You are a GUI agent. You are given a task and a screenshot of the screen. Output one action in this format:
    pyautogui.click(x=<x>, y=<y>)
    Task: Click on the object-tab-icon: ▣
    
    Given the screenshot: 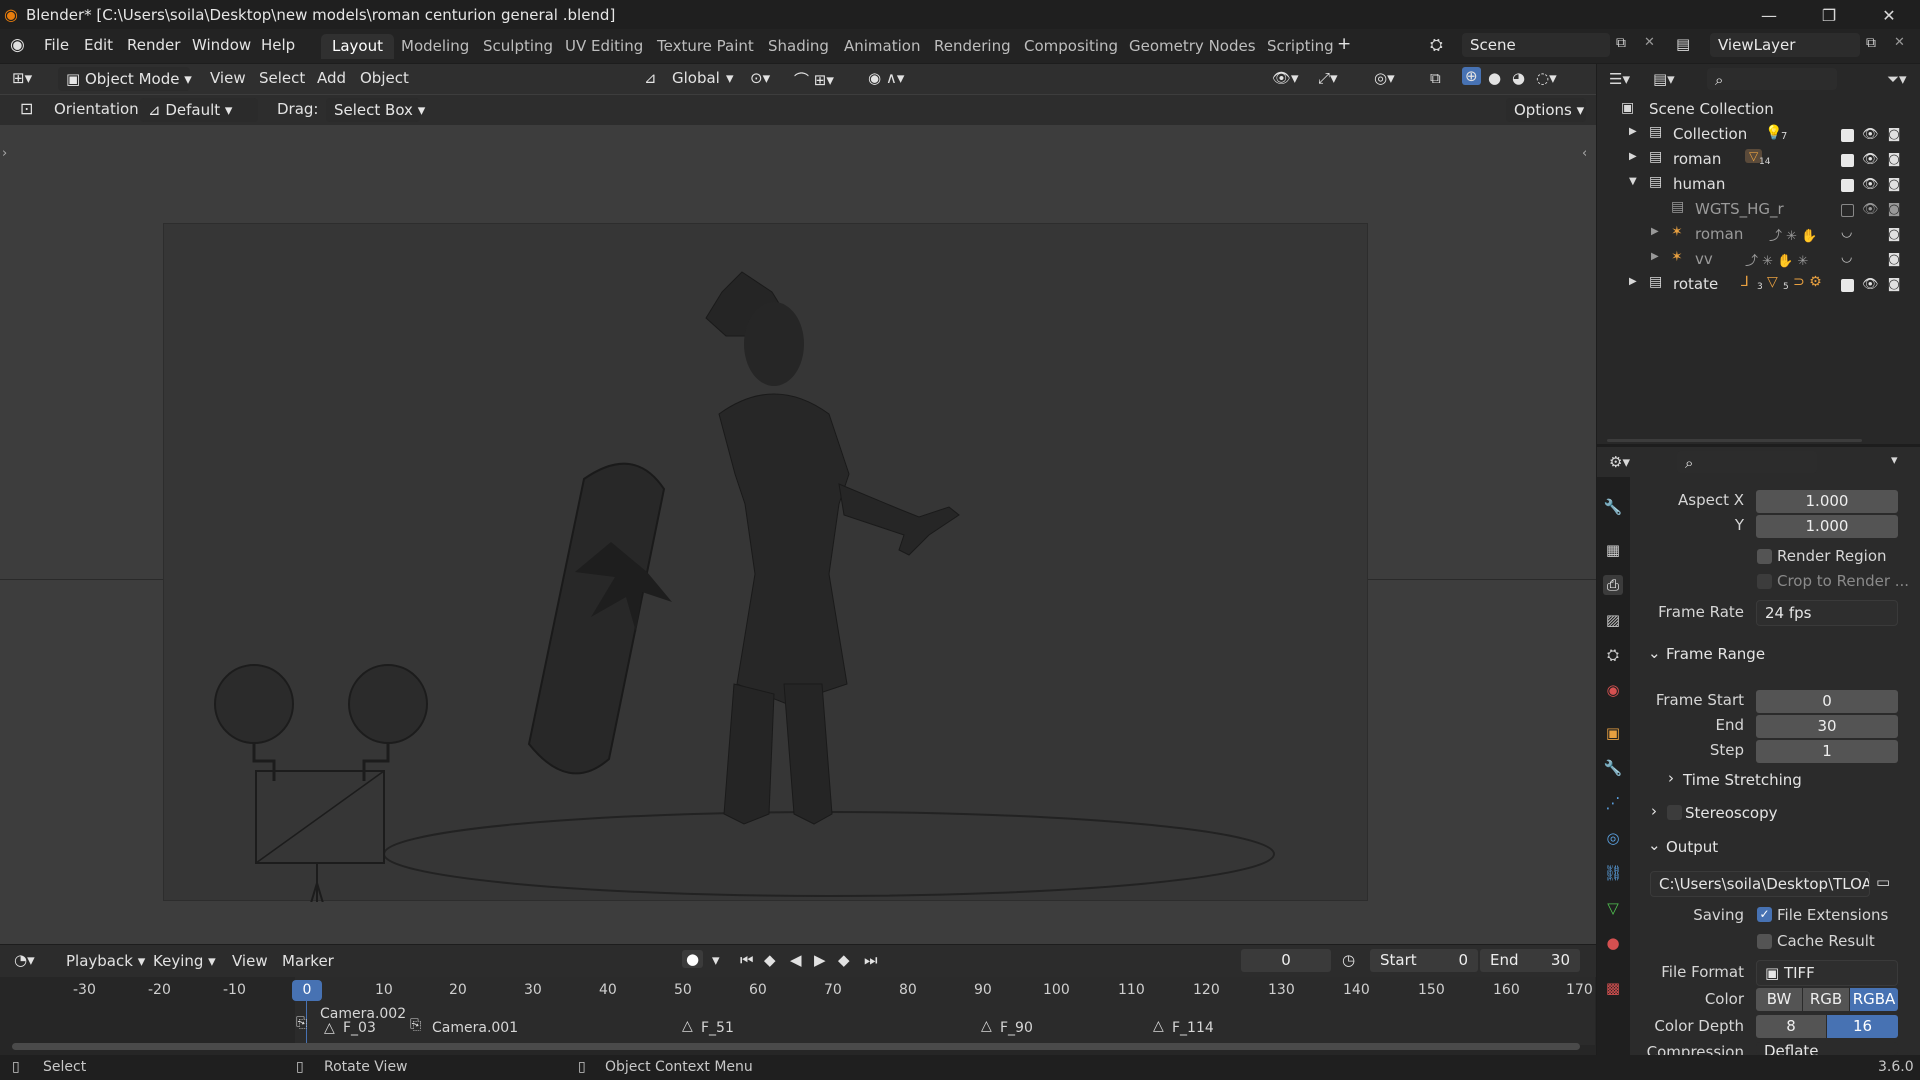 What is the action you would take?
    pyautogui.click(x=1613, y=733)
    